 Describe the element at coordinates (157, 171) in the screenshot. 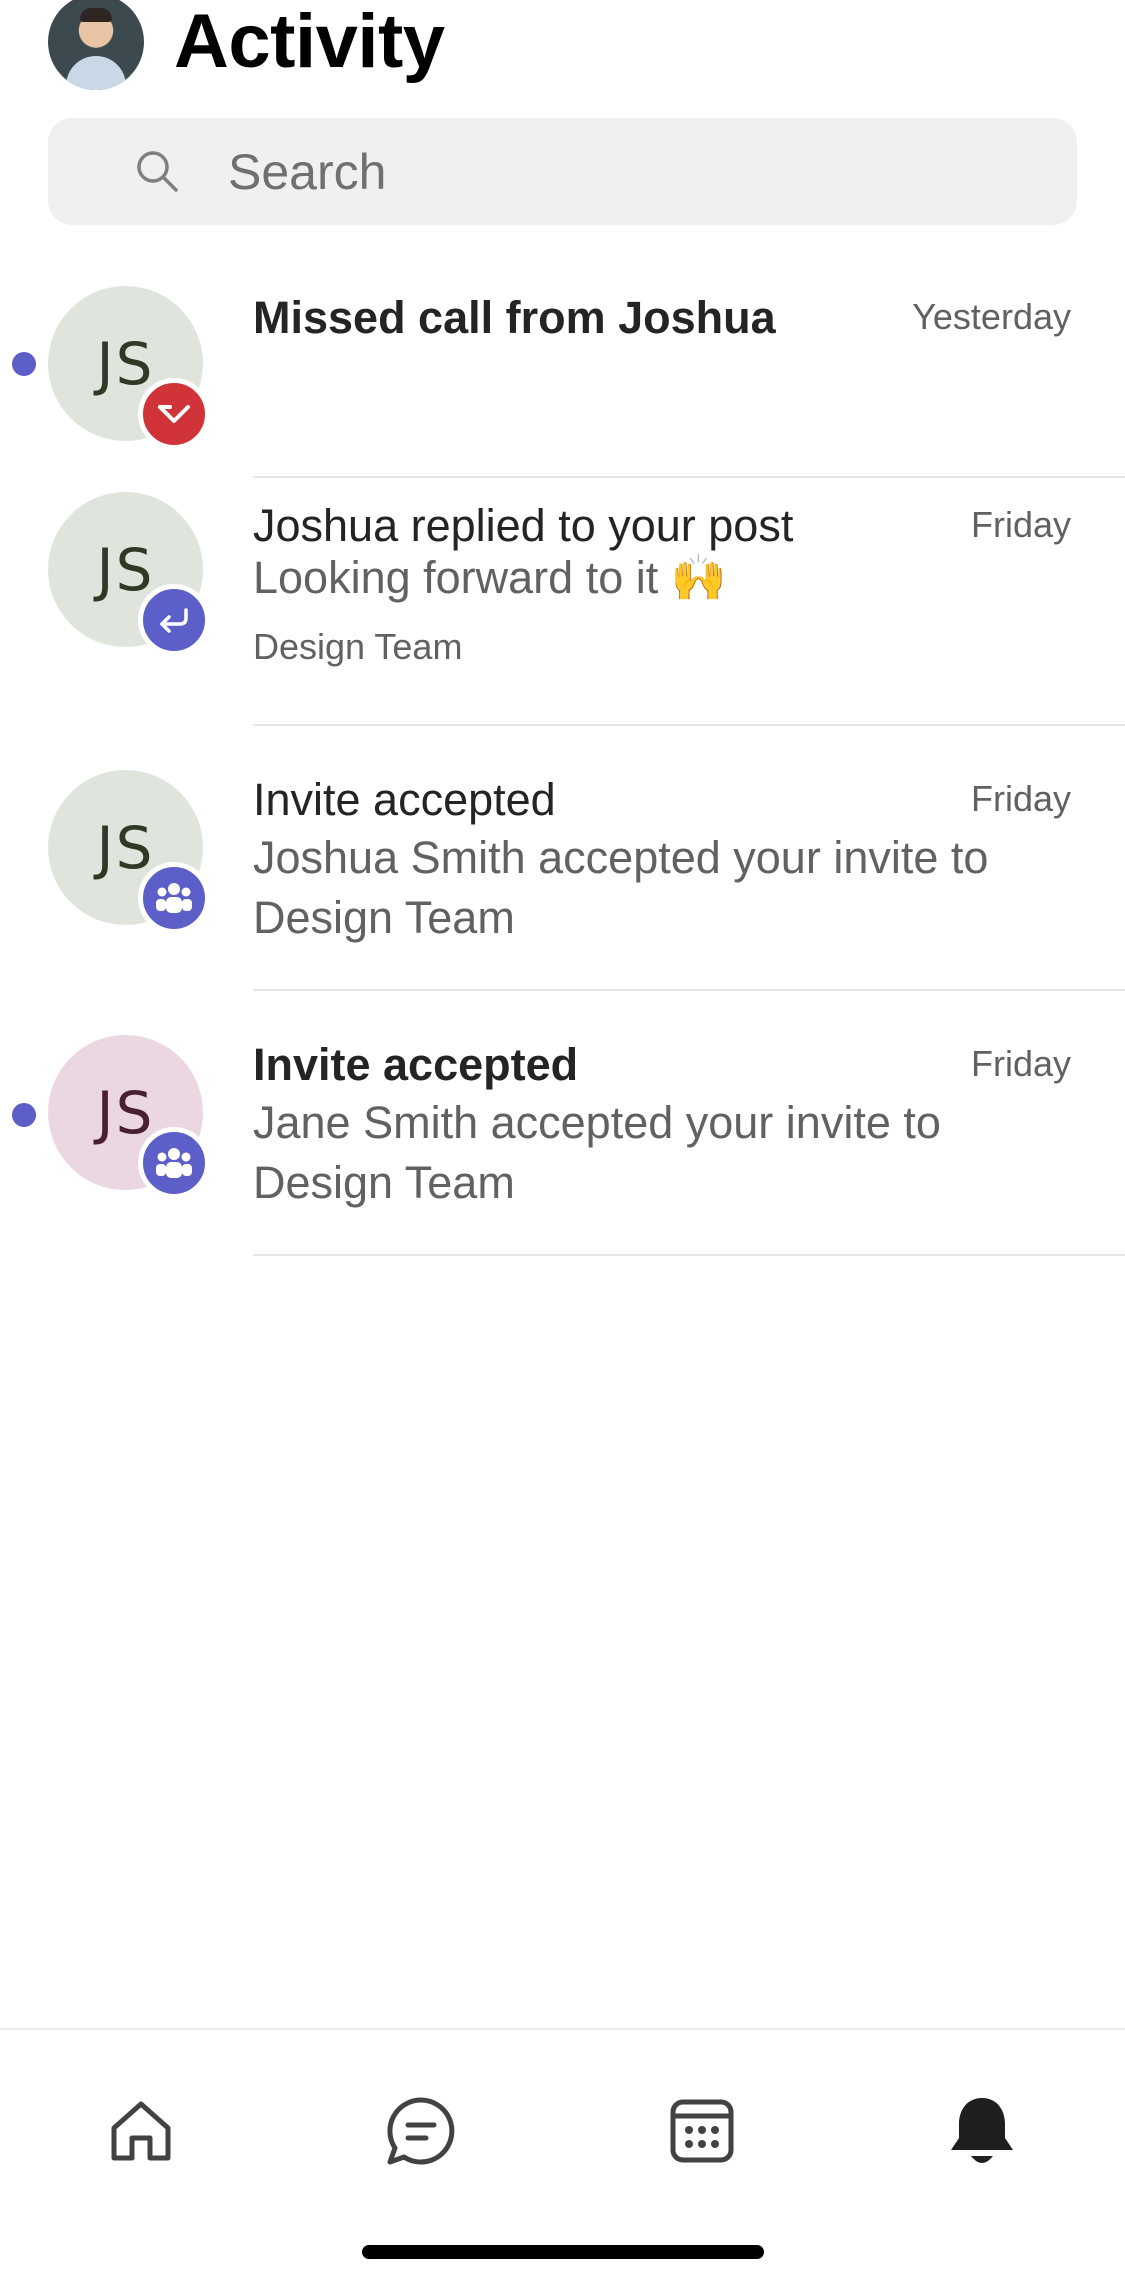

I see `search-icon` at that location.